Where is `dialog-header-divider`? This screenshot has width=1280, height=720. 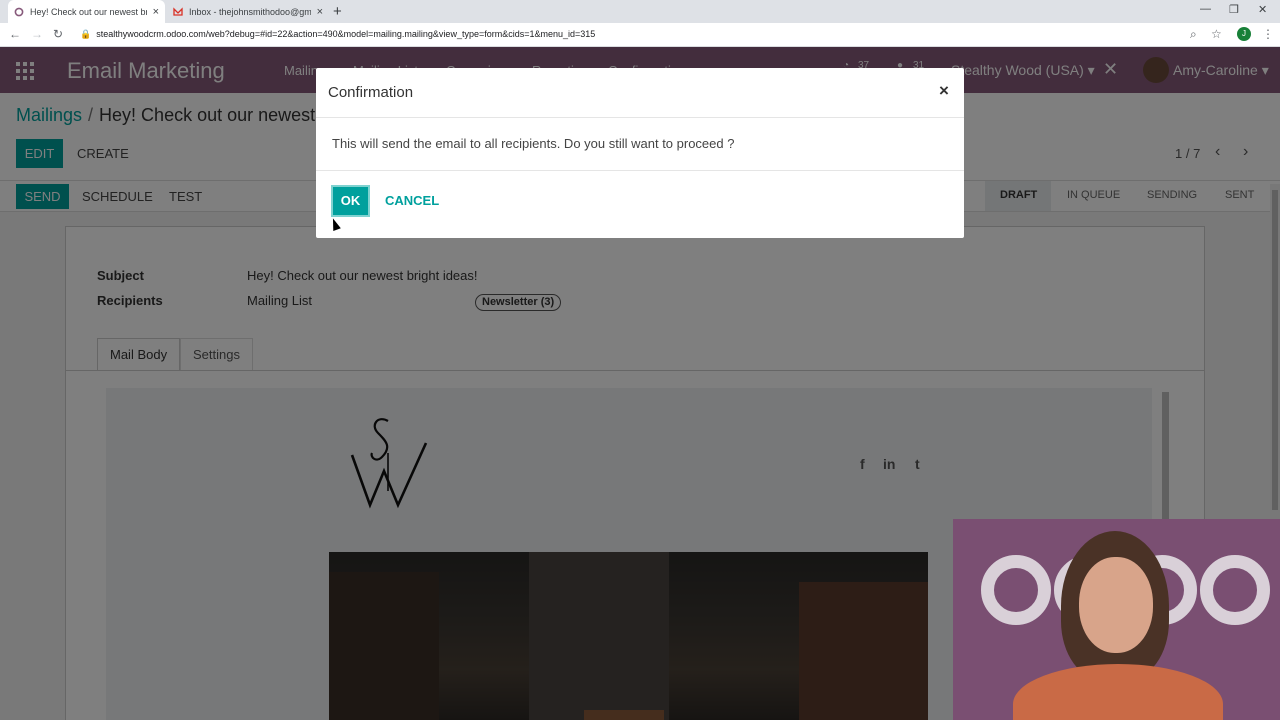 dialog-header-divider is located at coordinates (640, 117).